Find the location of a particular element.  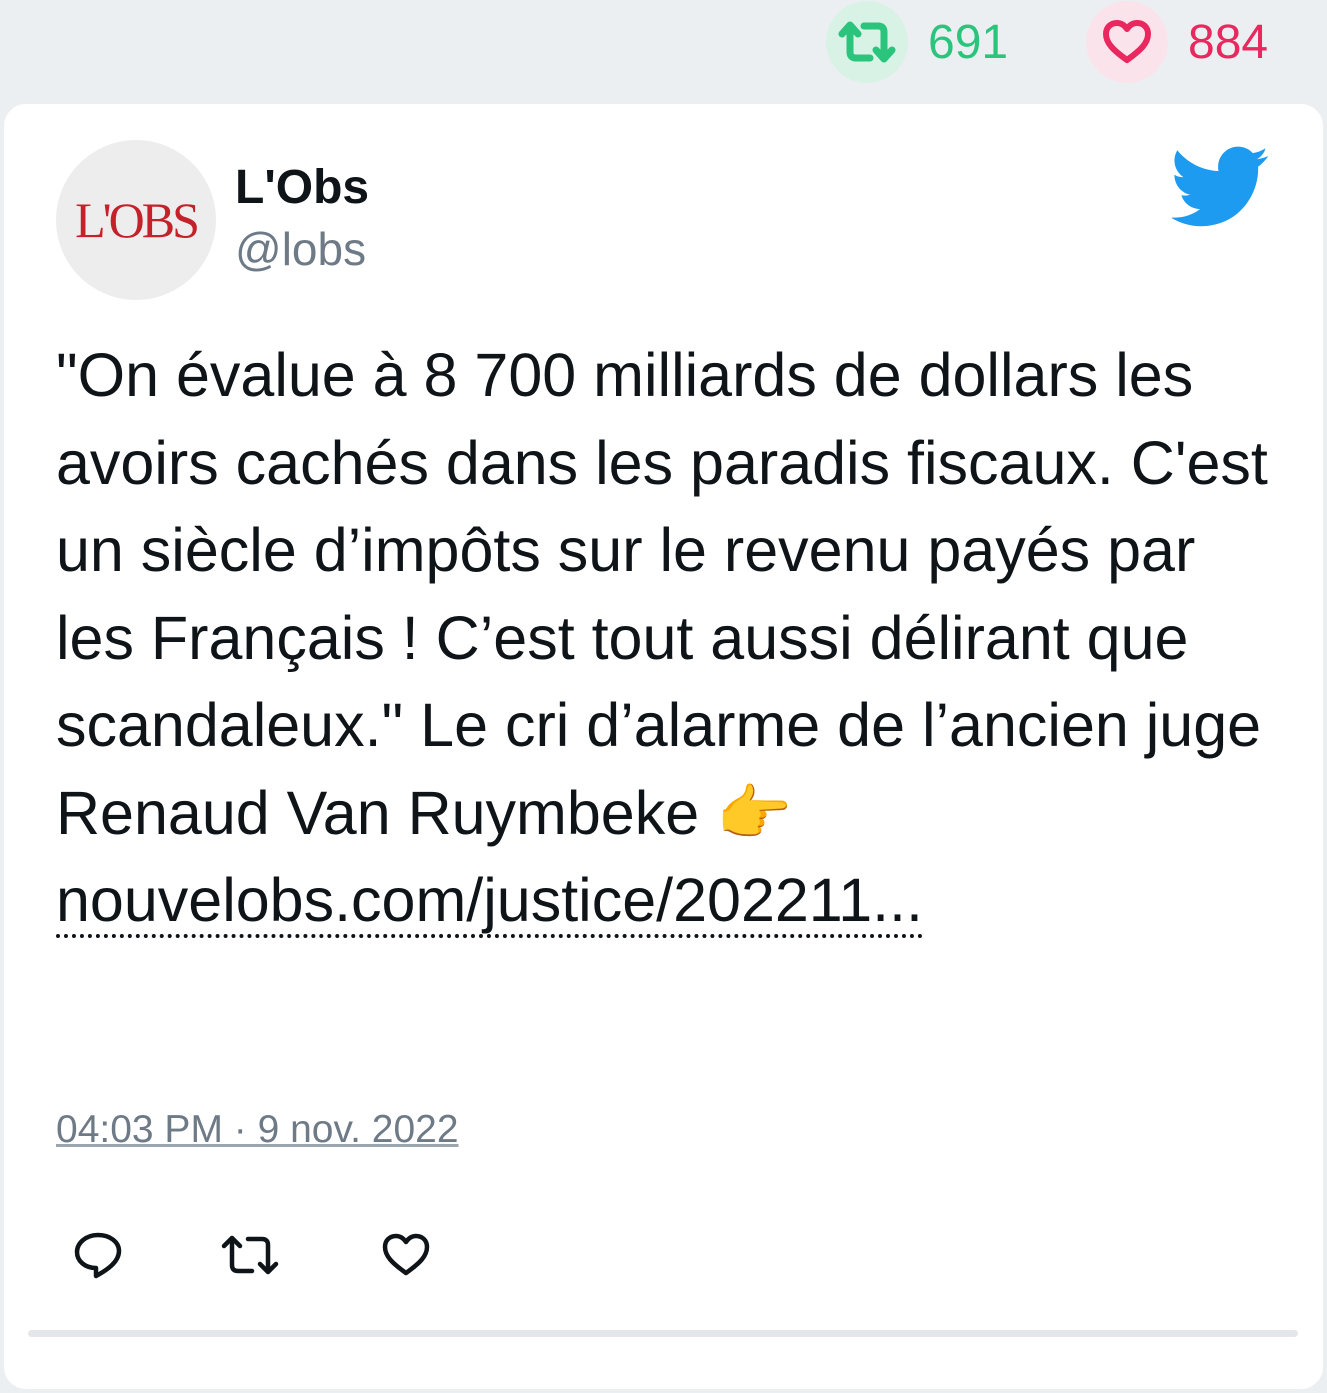

author-handle: @lobs is located at coordinates (300, 249).